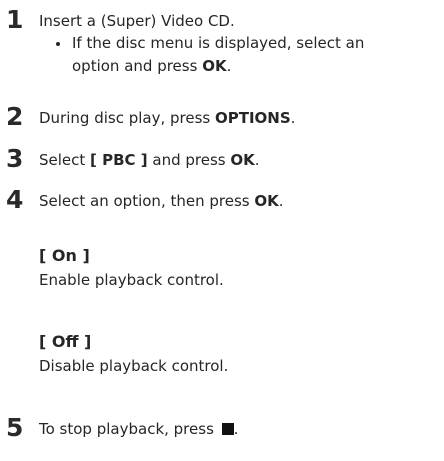 The height and width of the screenshot is (461, 444). I want to click on step-number: 2, so click(15, 116).